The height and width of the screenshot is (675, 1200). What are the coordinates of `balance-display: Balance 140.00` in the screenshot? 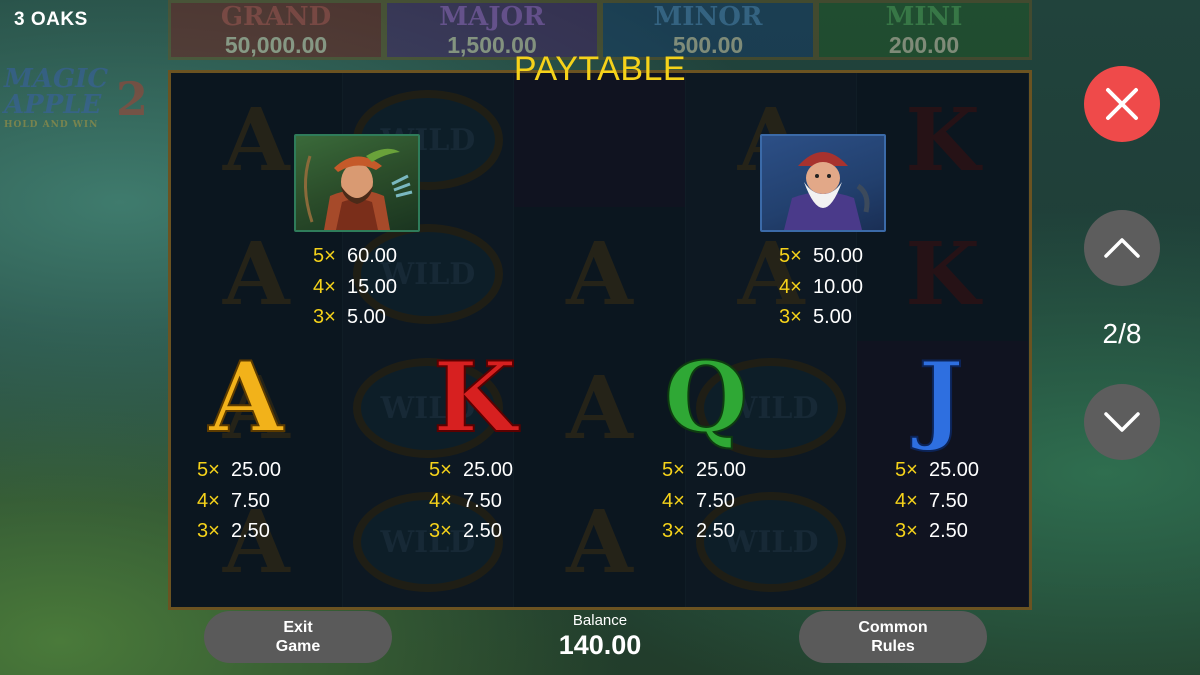 It's located at (600, 636).